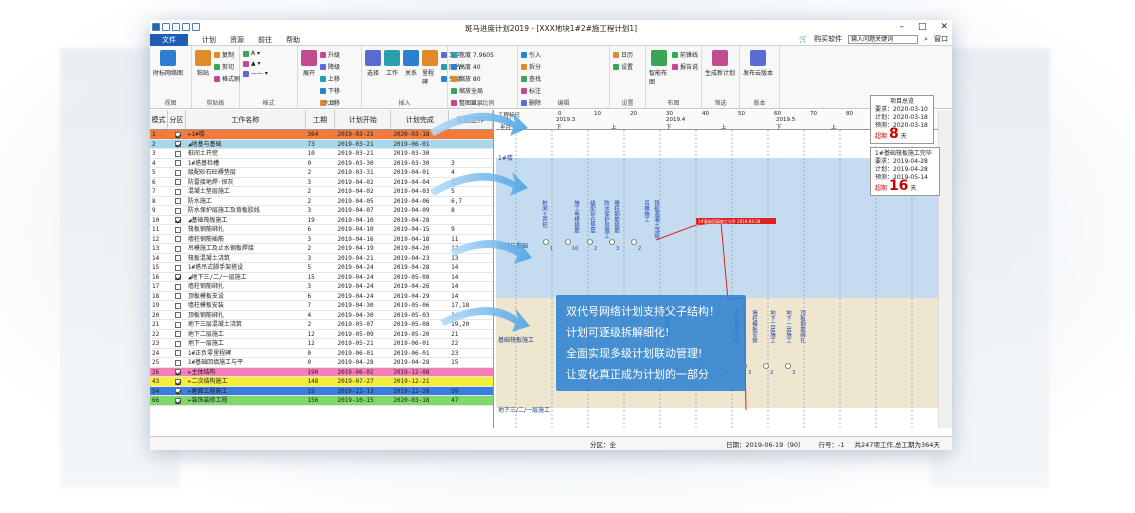 This screenshot has width=1135, height=513. Describe the element at coordinates (472, 78) in the screenshot. I see `ribbon-small-button: 缩放 80` at that location.